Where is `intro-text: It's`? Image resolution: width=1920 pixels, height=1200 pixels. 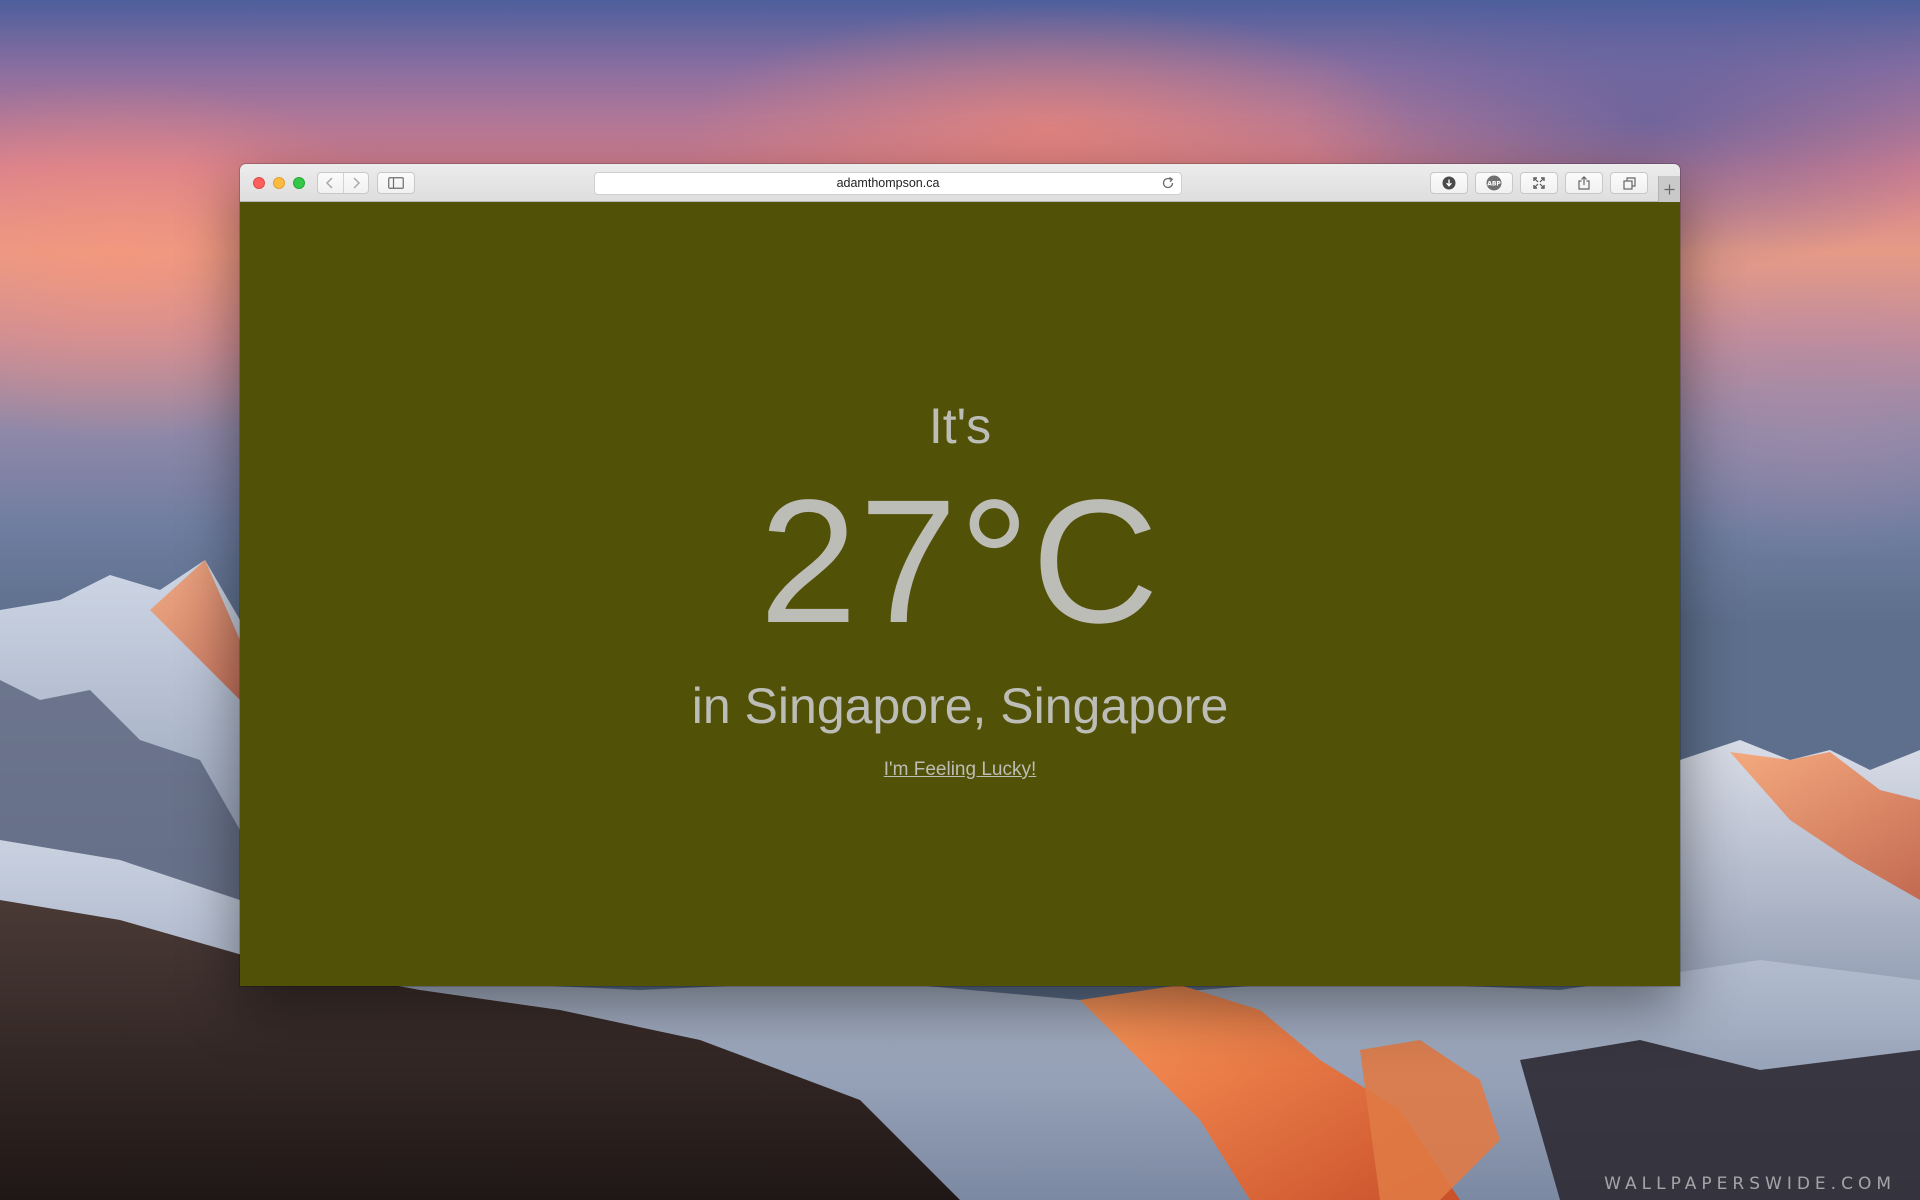 intro-text: It's is located at coordinates (960, 426).